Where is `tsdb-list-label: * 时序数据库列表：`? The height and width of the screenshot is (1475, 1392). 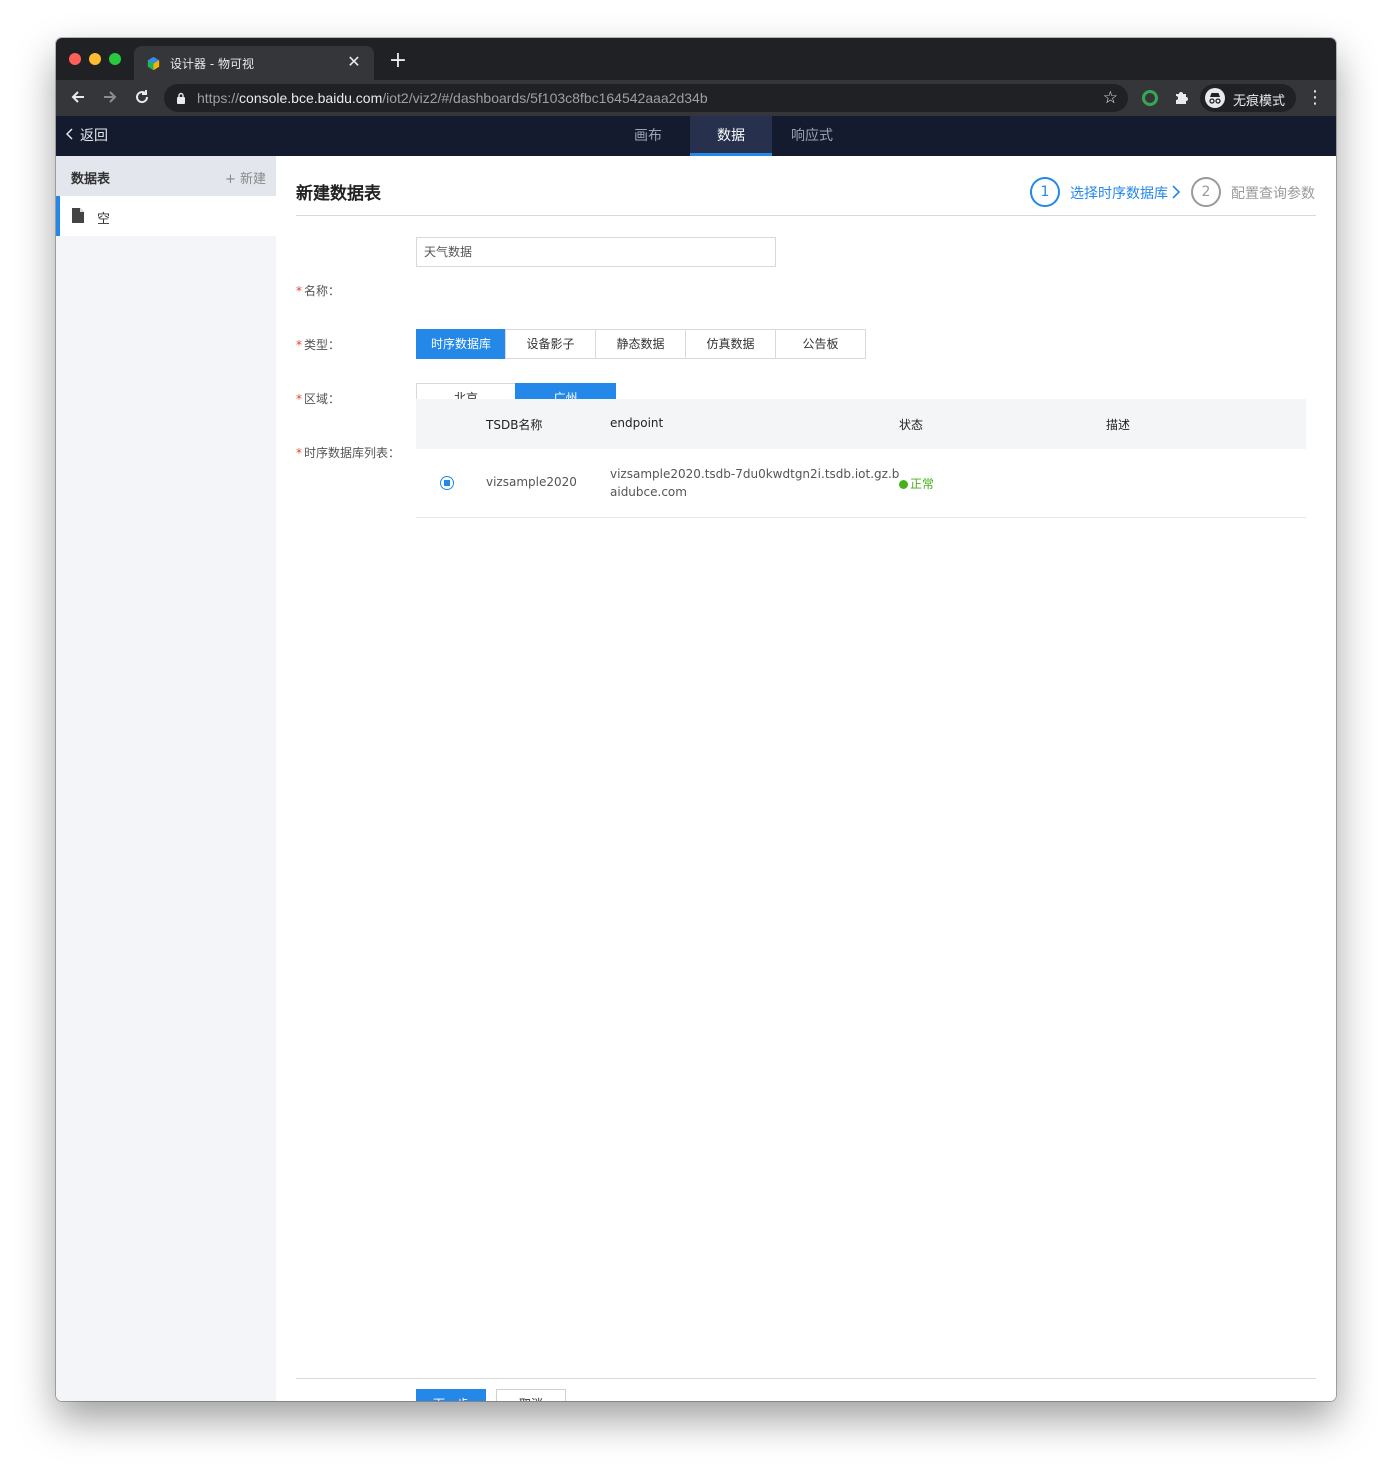
tsdb-list-label: * 时序数据库列表： is located at coordinates (348, 452).